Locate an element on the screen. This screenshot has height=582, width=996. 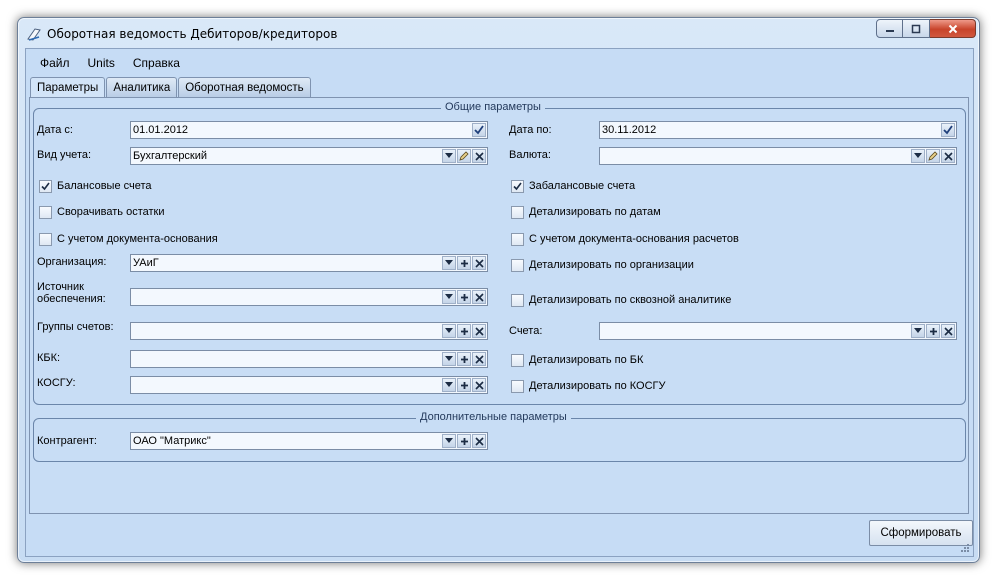
organization-field: УАиГ is located at coordinates (309, 263).